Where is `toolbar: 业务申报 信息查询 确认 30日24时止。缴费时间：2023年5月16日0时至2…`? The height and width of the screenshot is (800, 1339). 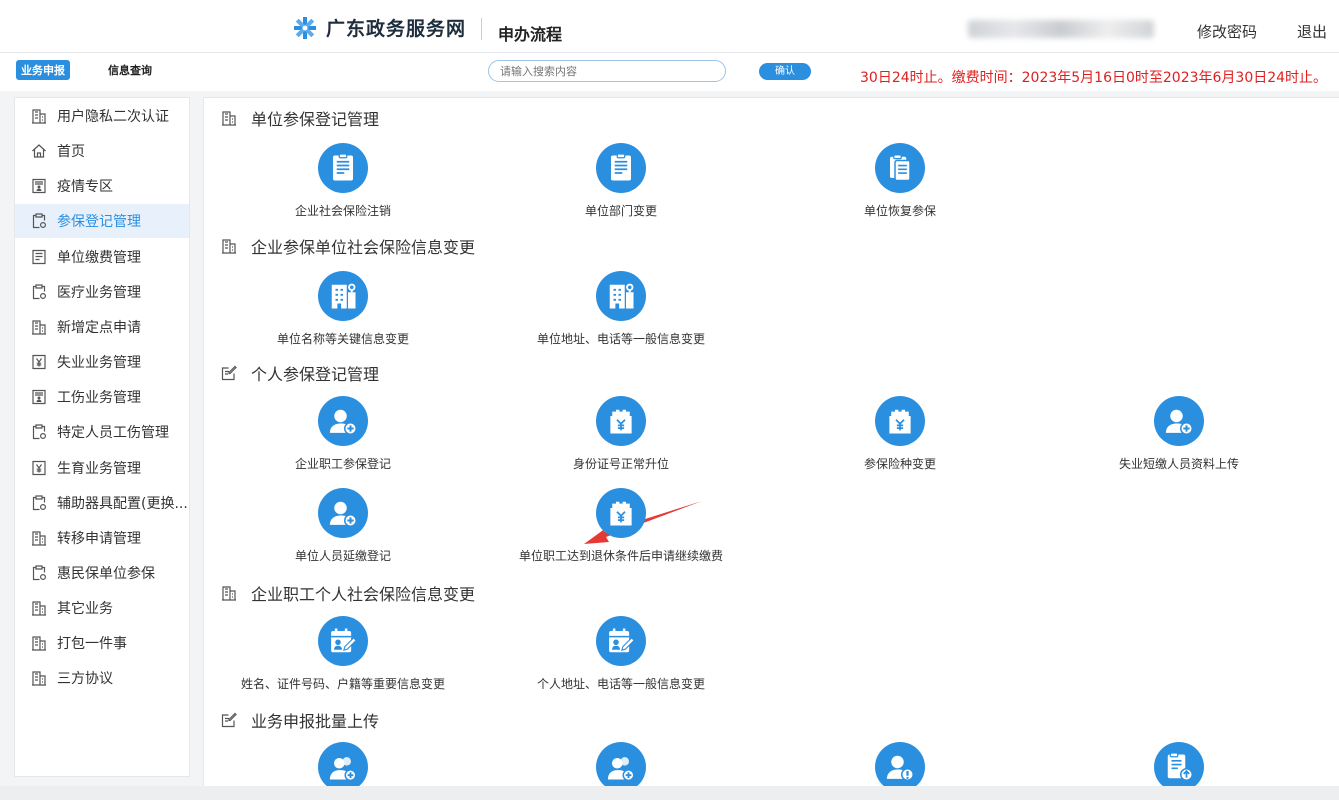
toolbar: 业务申报 信息查询 确认 30日24时止。缴费时间：2023年5月16日0时至2… is located at coordinates (669, 72).